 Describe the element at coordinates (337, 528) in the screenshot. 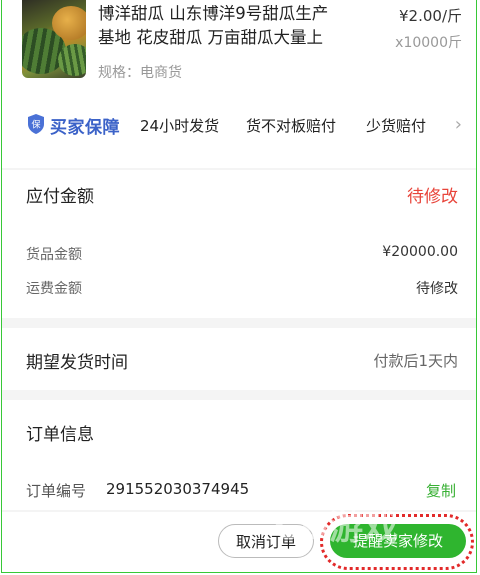

I see `watermark: CD游戏` at that location.